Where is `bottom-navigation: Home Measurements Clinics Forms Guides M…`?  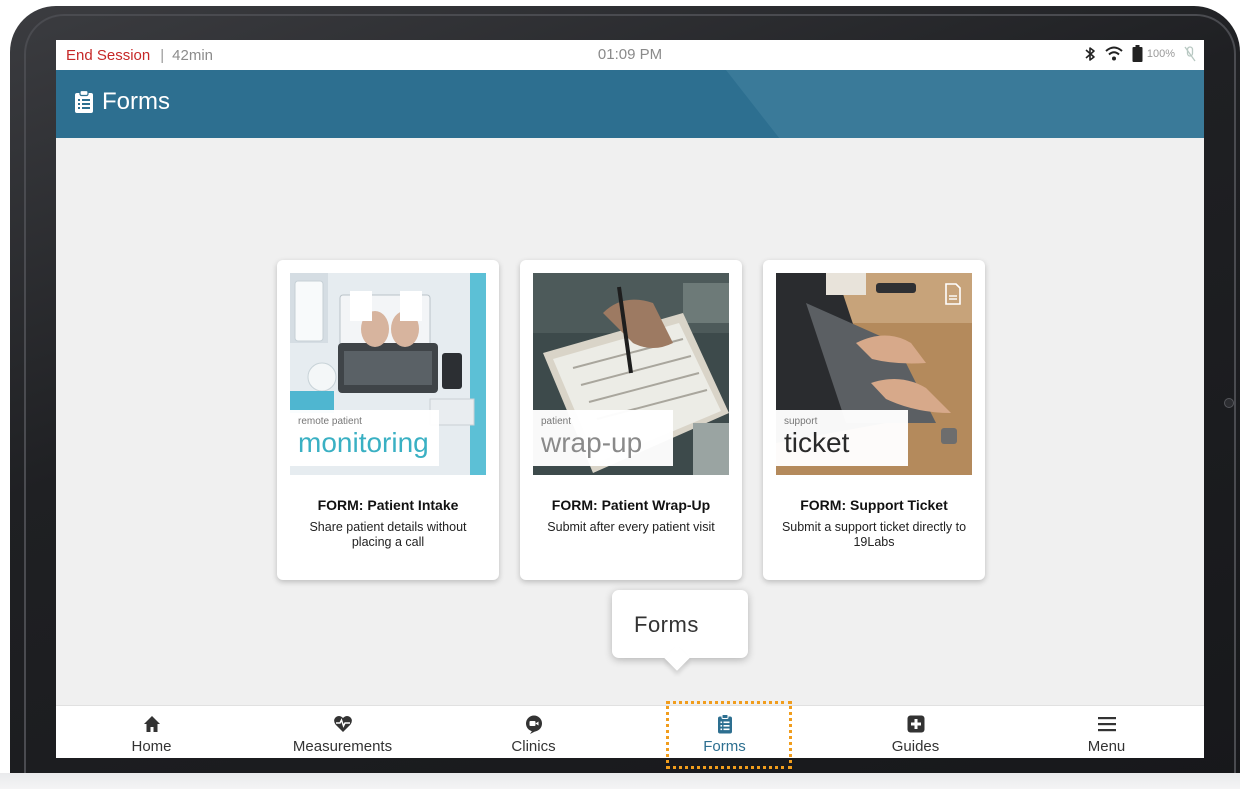 bottom-navigation: Home Measurements Clinics Forms Guides M… is located at coordinates (630, 731).